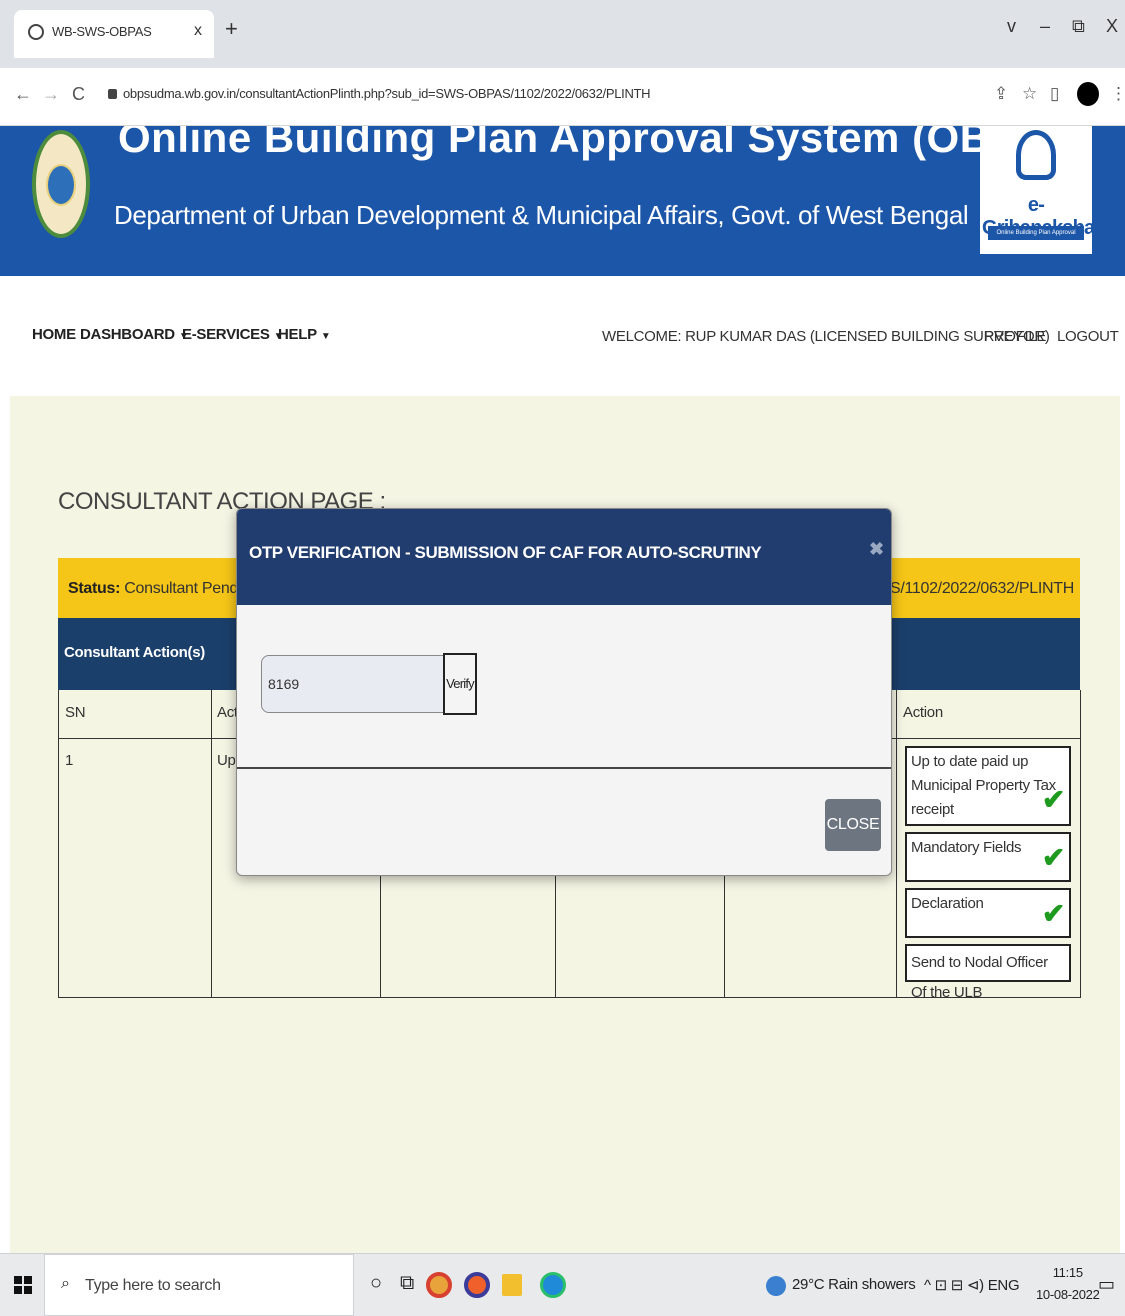  I want to click on file-explorer-icon, so click(512, 1285).